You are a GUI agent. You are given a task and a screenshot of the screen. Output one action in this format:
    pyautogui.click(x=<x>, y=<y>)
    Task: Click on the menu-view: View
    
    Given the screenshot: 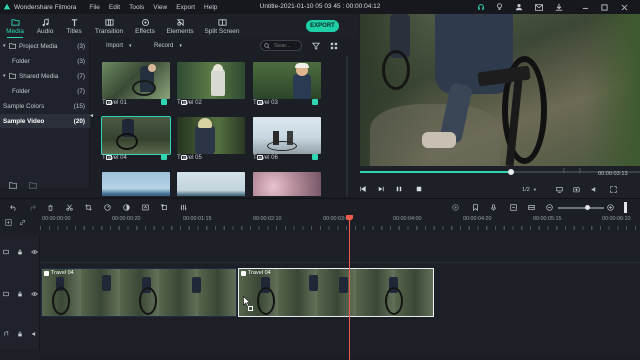 What is the action you would take?
    pyautogui.click(x=160, y=7)
    